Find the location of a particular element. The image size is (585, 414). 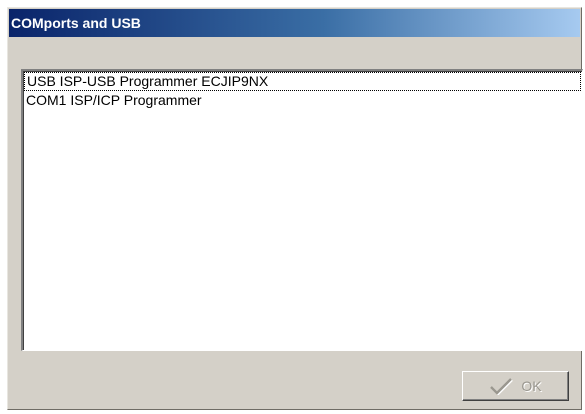

list-item-com1-programmer: COM1 ISP/ICP Programmer is located at coordinates (302, 100).